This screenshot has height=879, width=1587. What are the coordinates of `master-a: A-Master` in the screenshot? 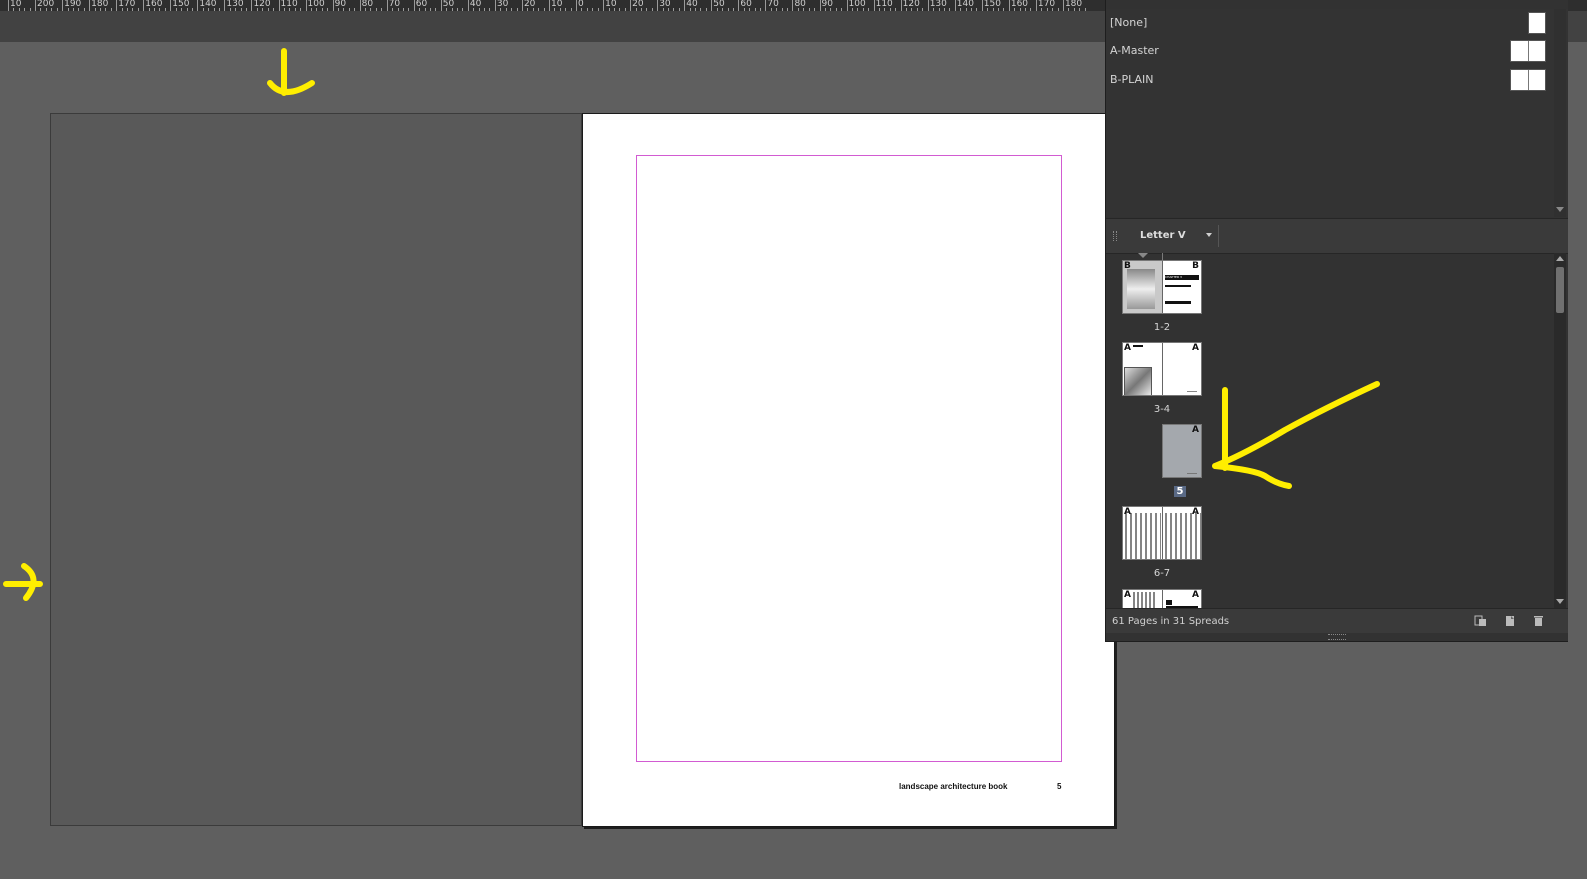 It's located at (1134, 50).